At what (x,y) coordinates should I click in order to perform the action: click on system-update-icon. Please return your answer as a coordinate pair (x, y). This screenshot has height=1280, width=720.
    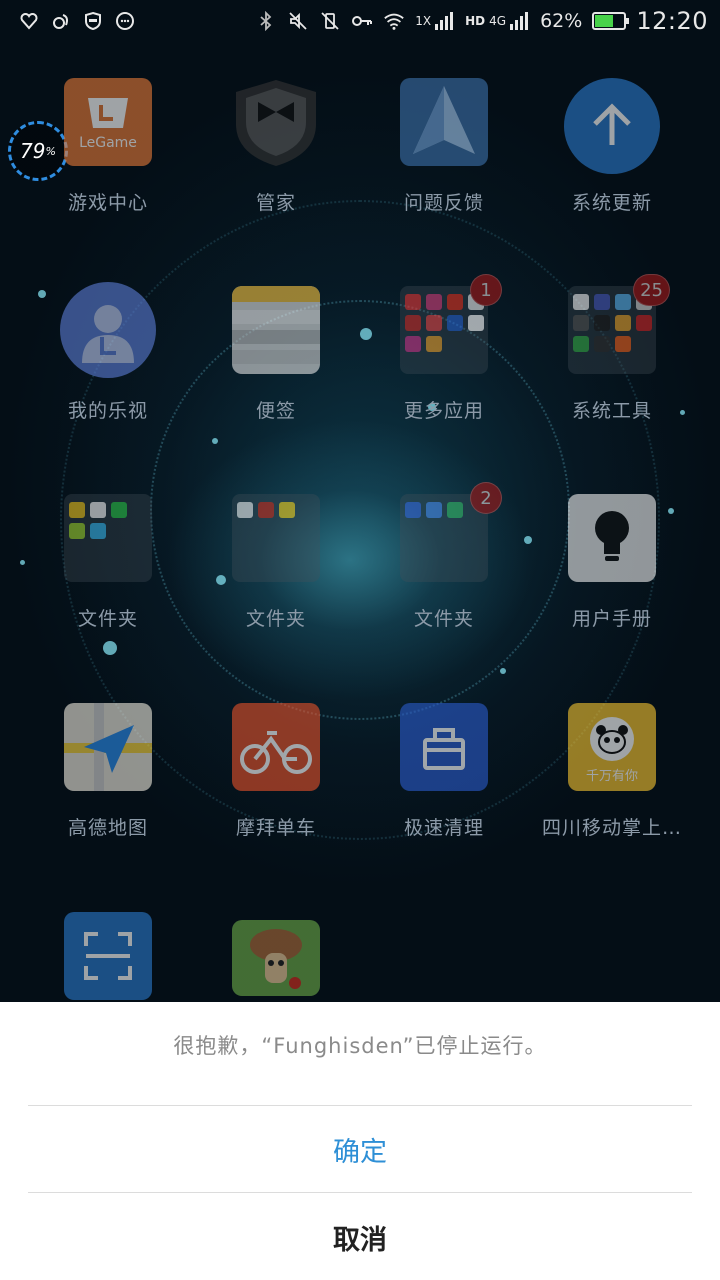
    Looking at the image, I should click on (612, 126).